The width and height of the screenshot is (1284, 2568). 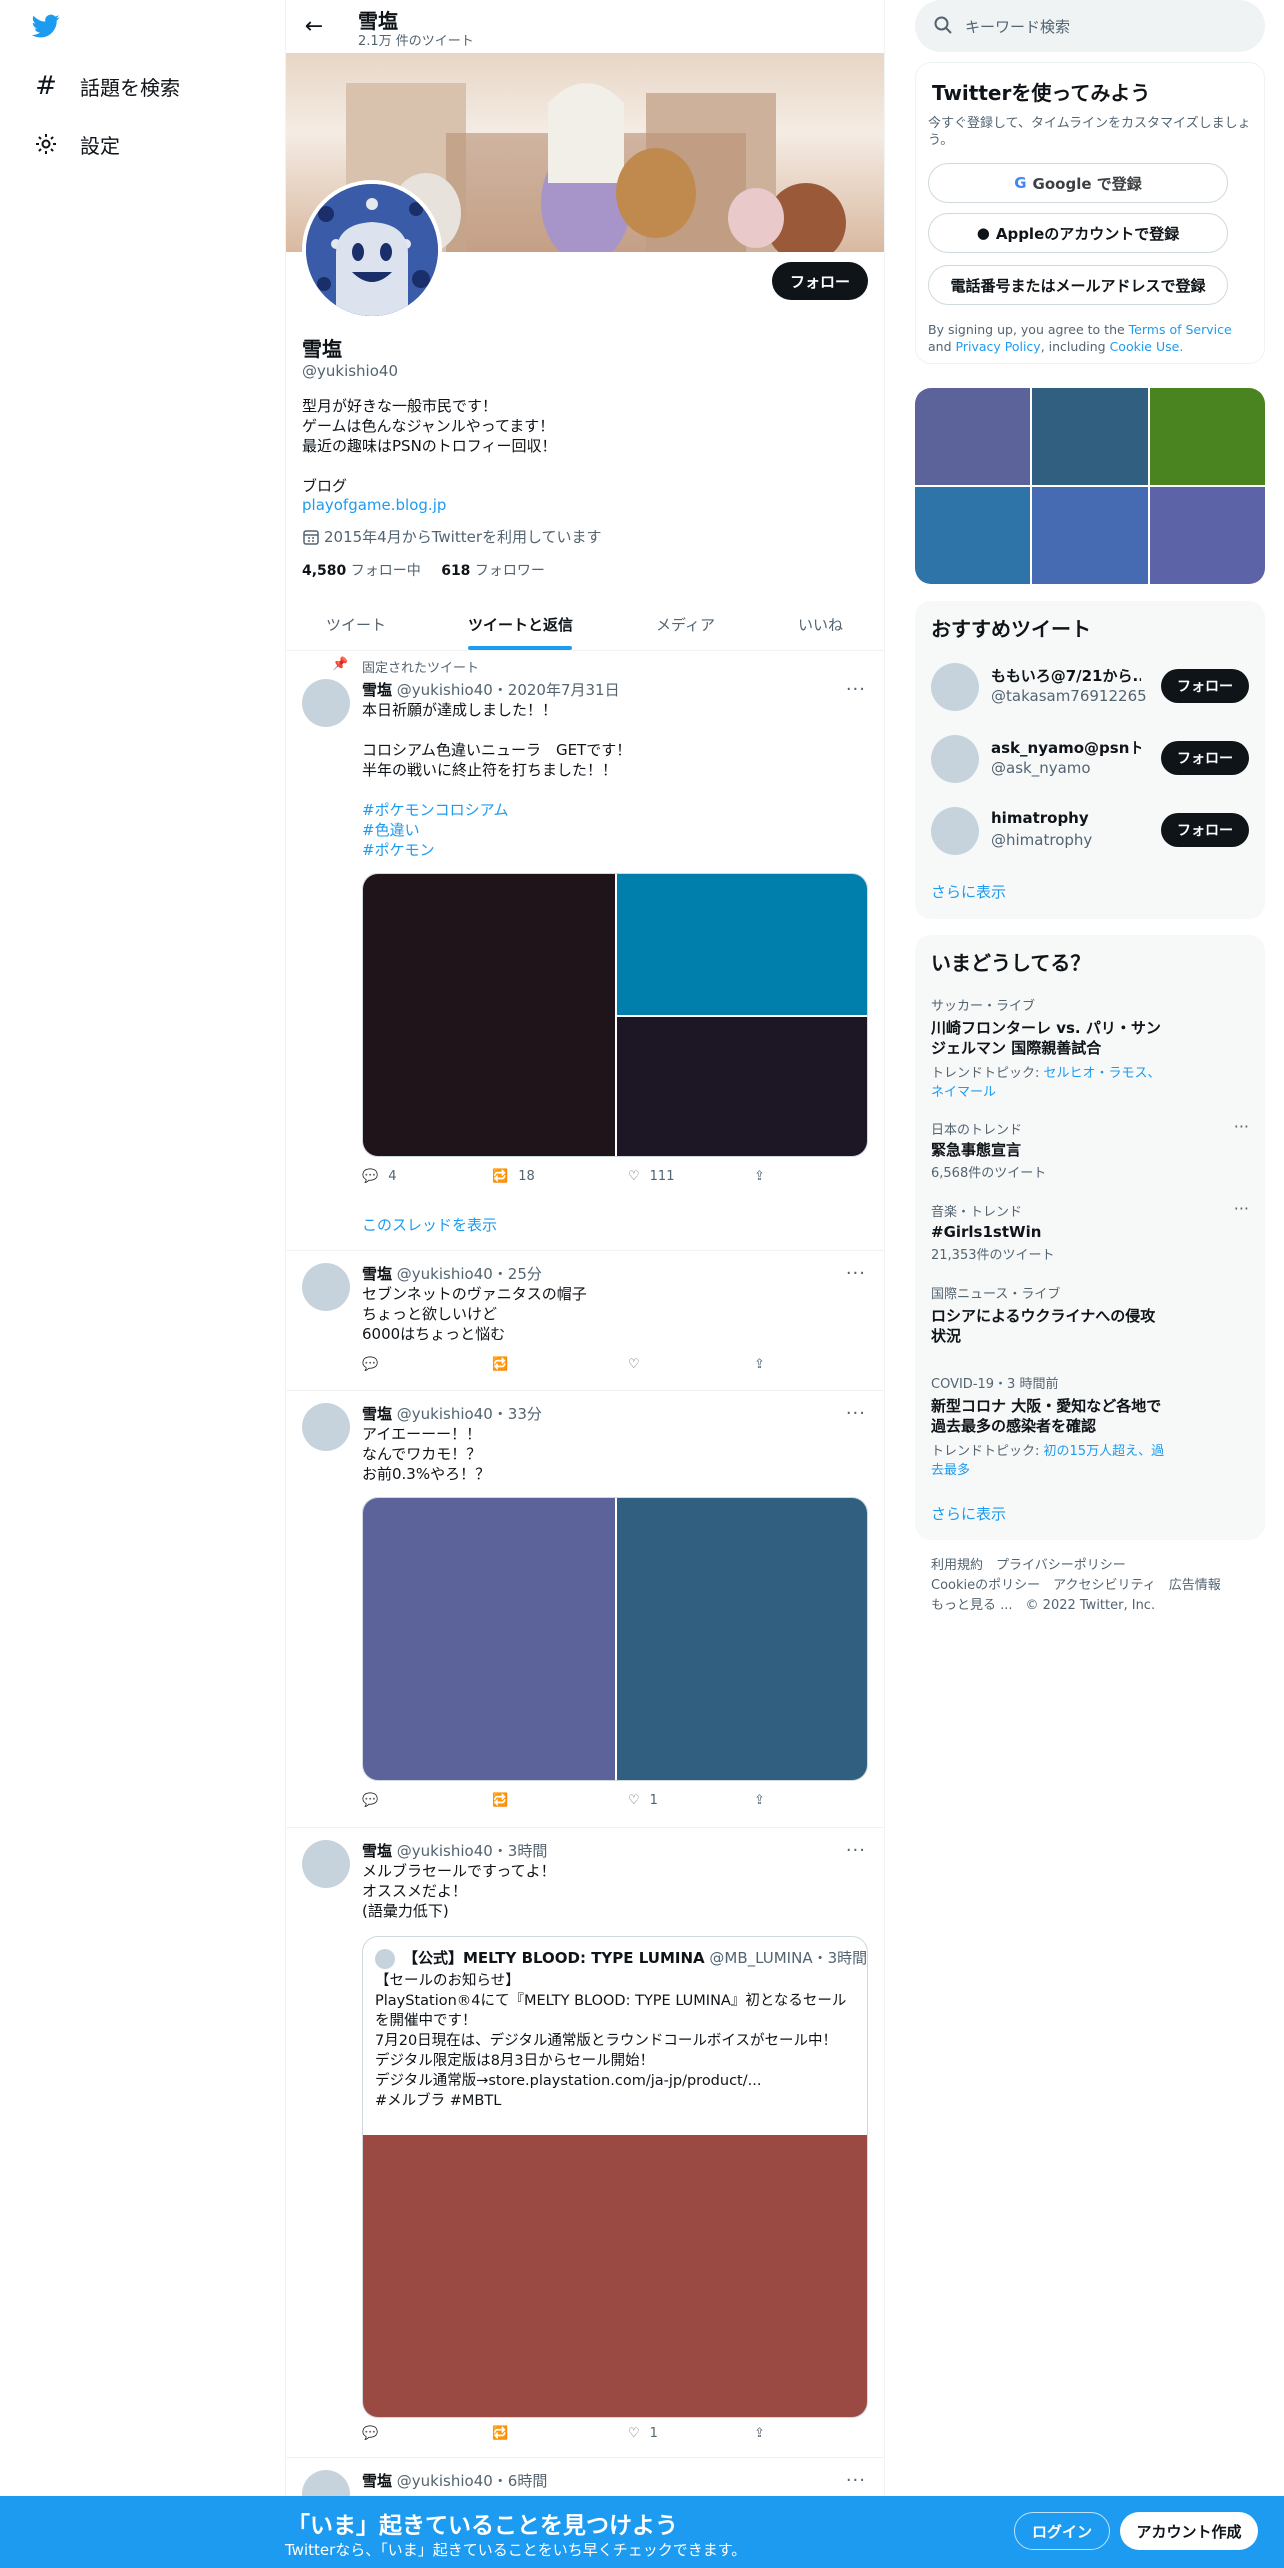 I want to click on nav-settings: 設定, so click(x=76, y=144).